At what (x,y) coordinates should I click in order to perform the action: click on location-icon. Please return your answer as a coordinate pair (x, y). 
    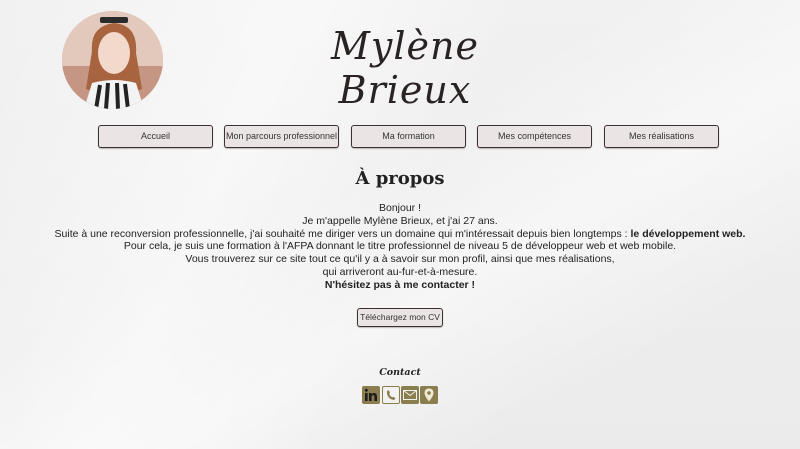
    Looking at the image, I should click on (429, 395).